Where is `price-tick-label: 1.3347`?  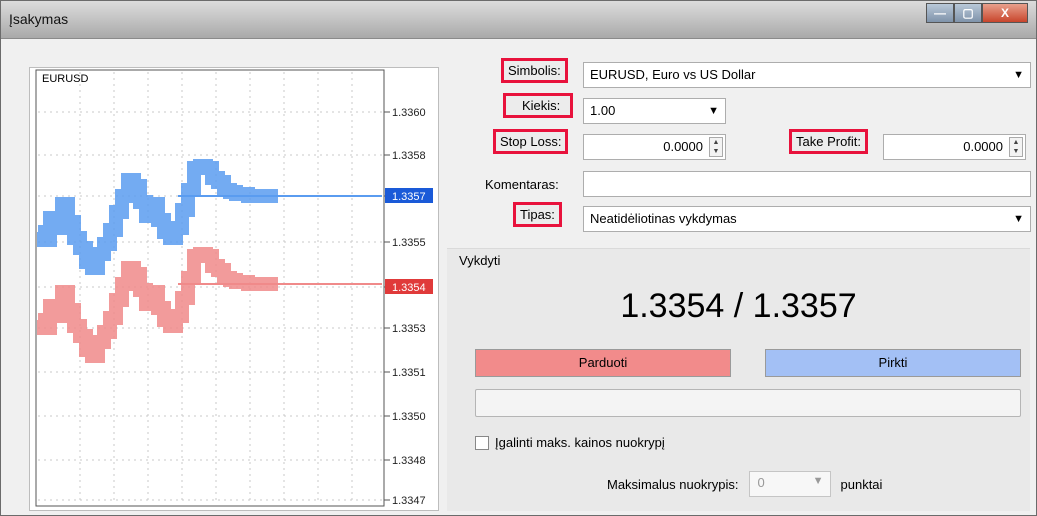
price-tick-label: 1.3347 is located at coordinates (409, 501).